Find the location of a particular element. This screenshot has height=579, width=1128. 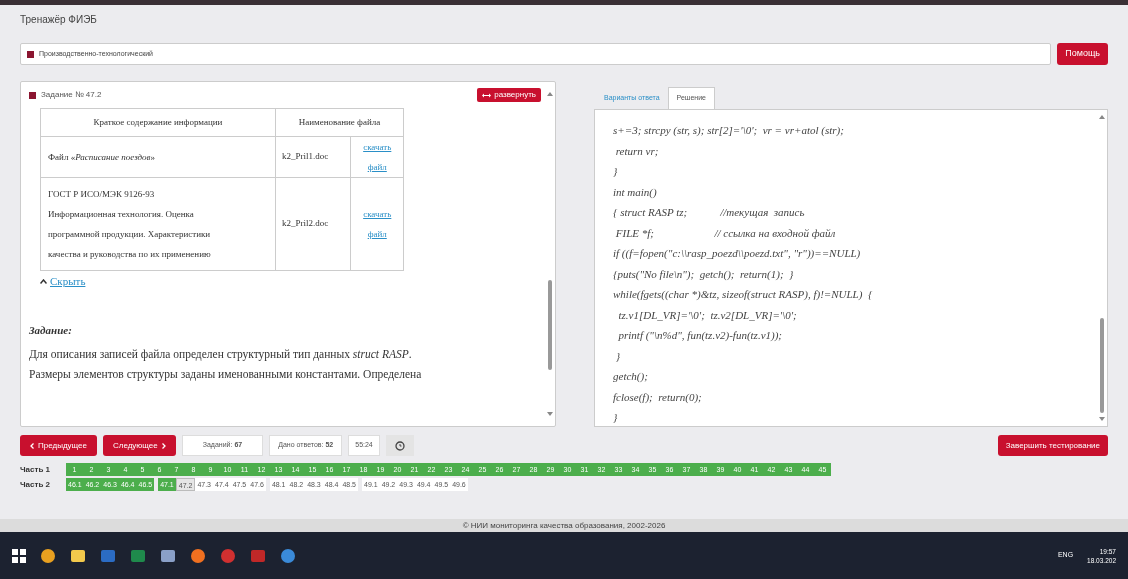

code-line: {puts("No file\n"); getch(); return(1); } is located at coordinates (704, 274).